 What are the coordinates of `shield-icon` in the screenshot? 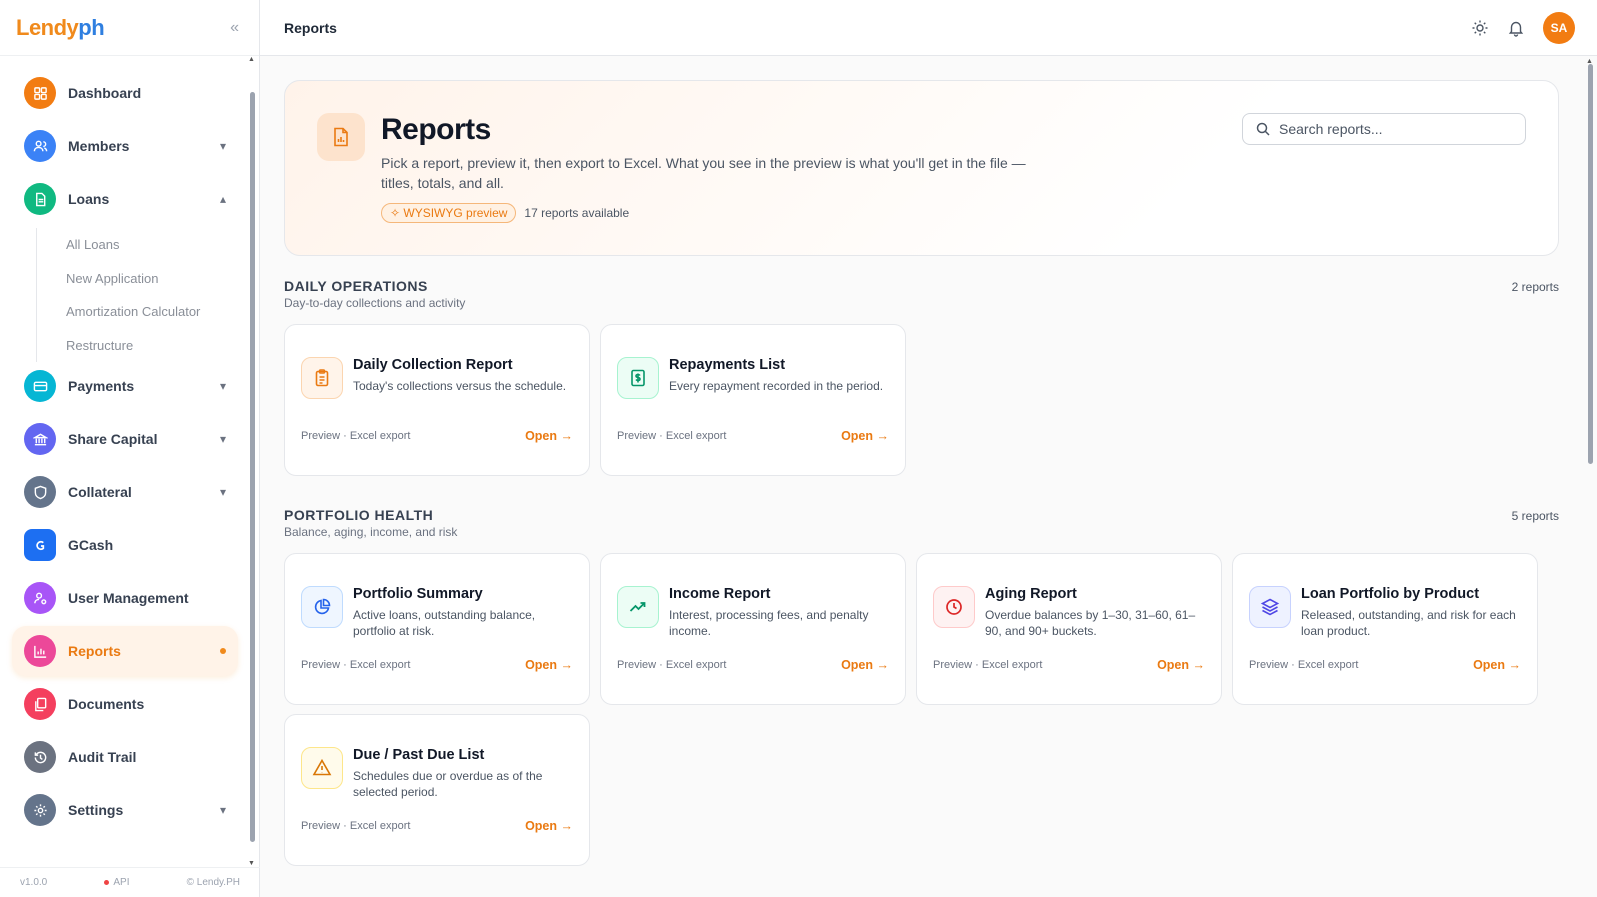 It's located at (40, 492).